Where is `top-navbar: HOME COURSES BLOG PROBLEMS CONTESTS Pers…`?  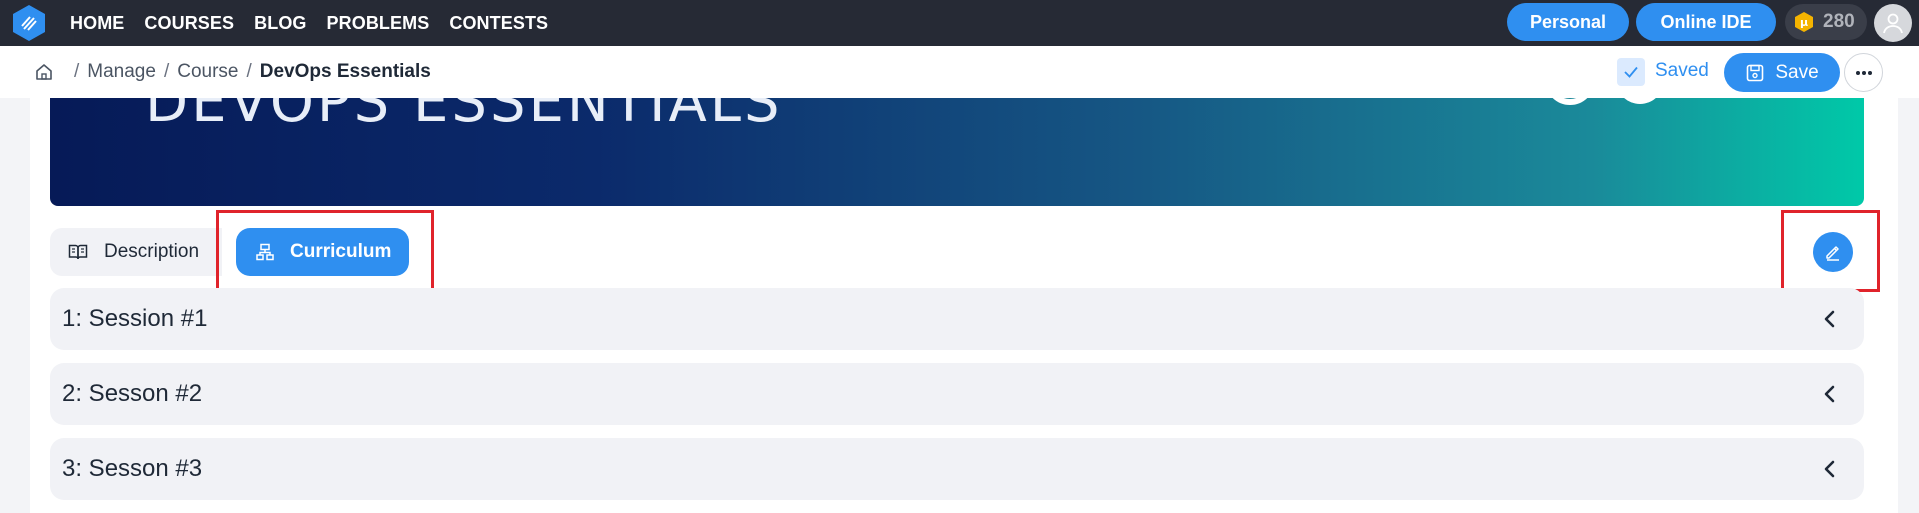
top-navbar: HOME COURSES BLOG PROBLEMS CONTESTS Pers… is located at coordinates (959, 23).